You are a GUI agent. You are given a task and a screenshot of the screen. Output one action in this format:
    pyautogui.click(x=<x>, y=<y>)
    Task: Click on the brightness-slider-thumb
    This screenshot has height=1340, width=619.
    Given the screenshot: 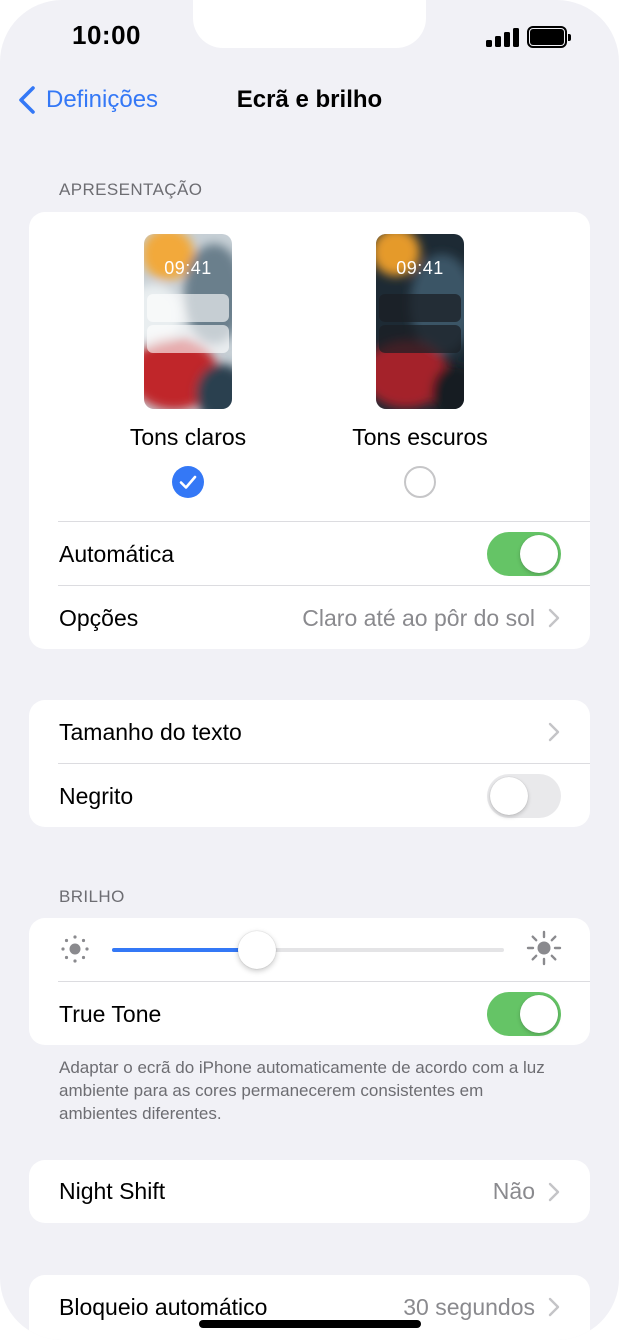 What is the action you would take?
    pyautogui.click(x=257, y=950)
    